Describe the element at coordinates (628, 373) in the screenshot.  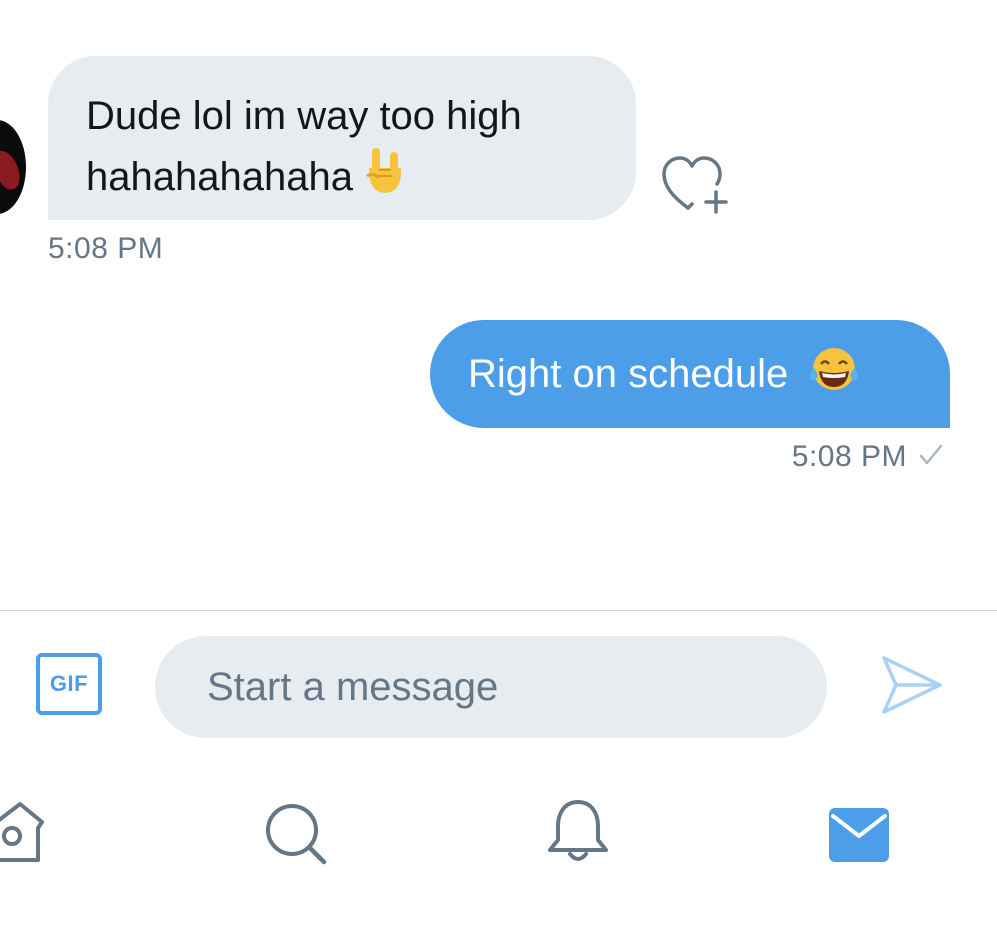
I see `outgoing-message-text: Right on schedule` at that location.